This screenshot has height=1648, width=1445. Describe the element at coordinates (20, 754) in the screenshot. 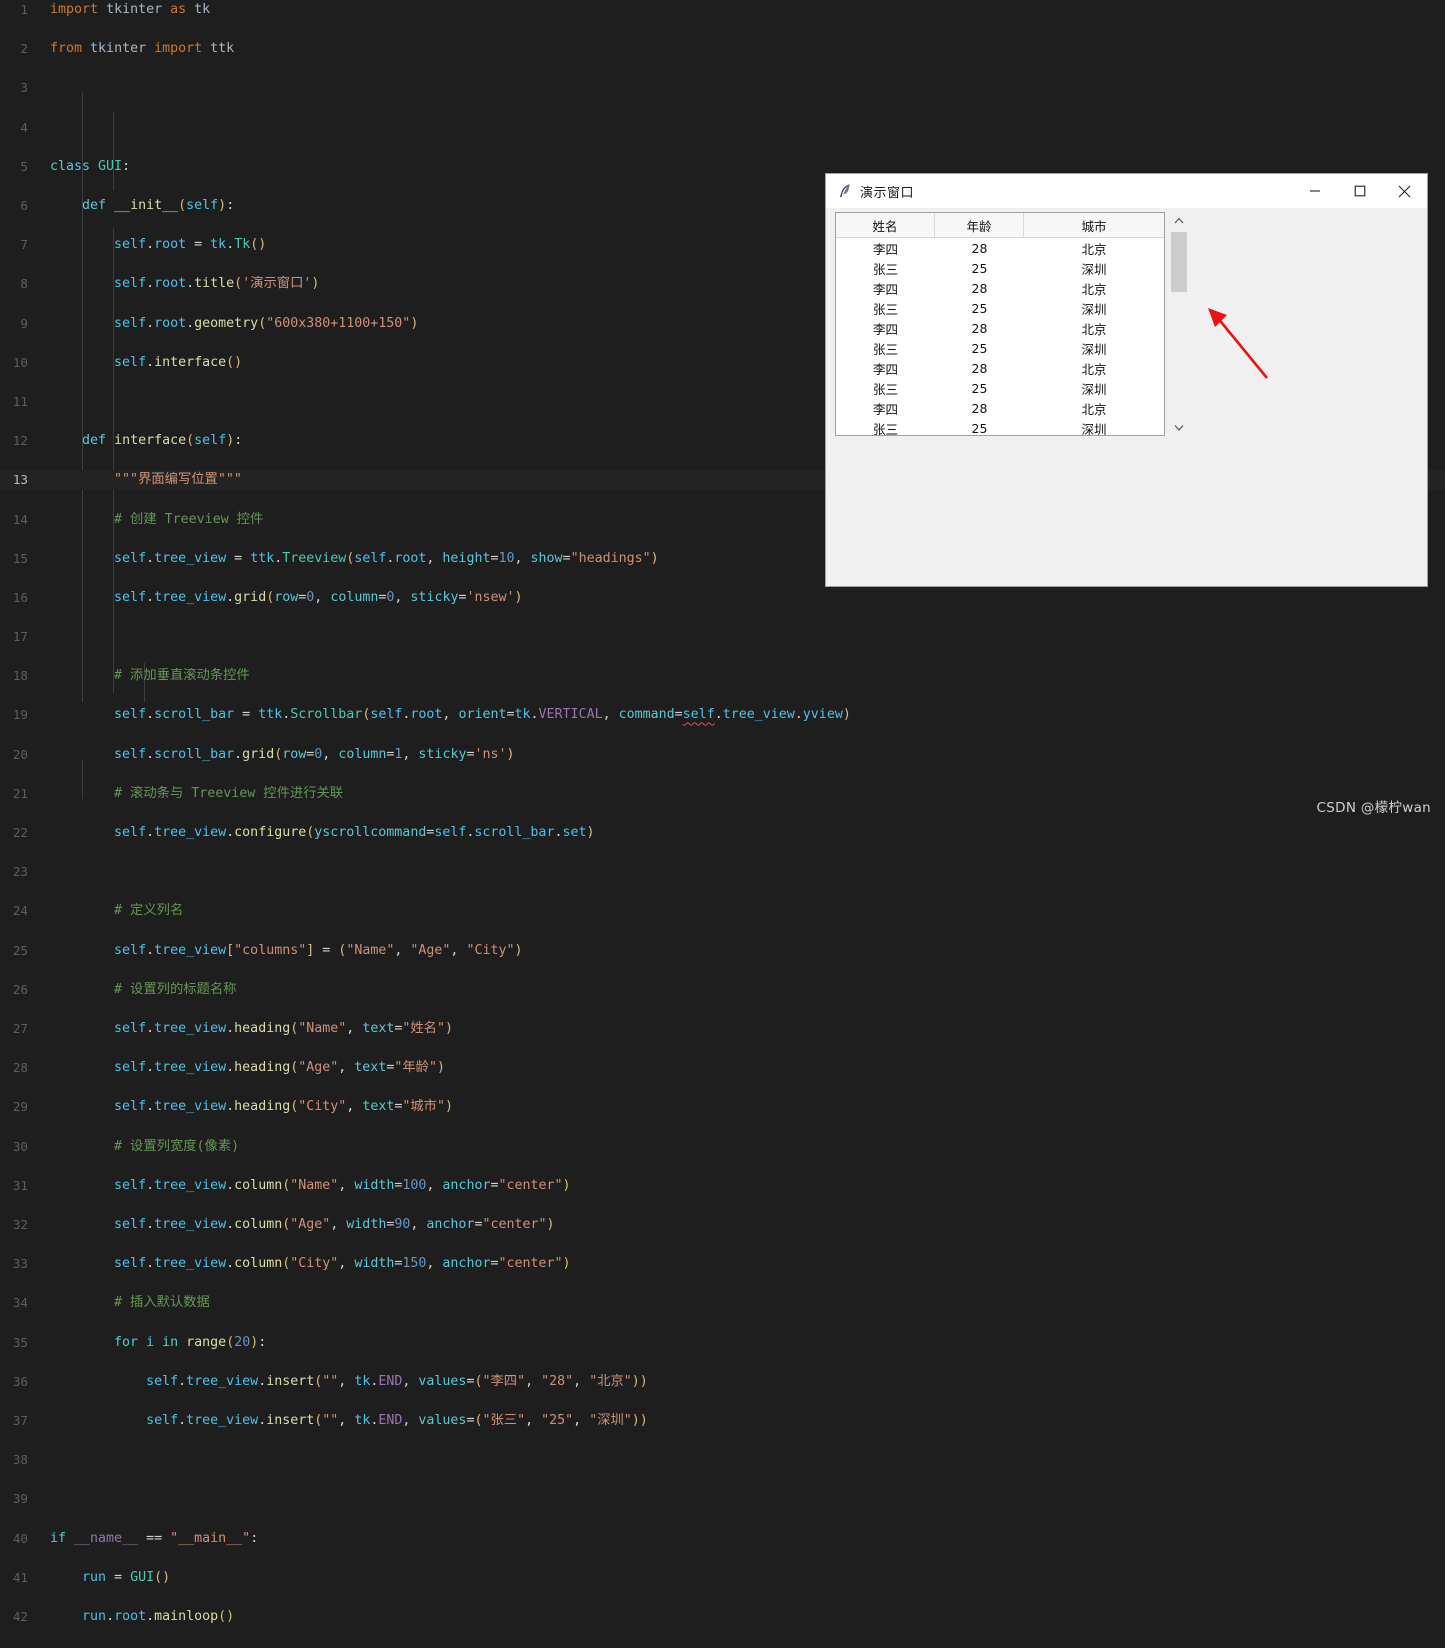

I see `line-number: 20` at that location.